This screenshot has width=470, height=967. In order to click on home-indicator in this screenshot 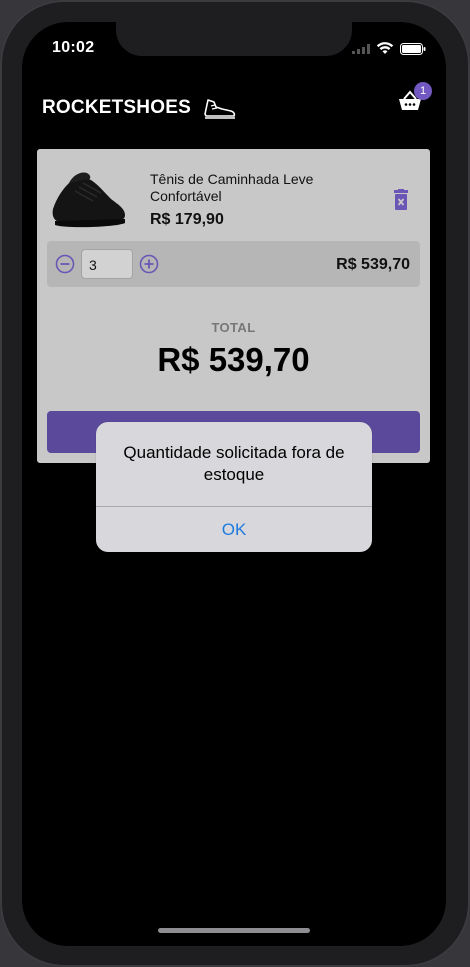, I will do `click(234, 930)`.